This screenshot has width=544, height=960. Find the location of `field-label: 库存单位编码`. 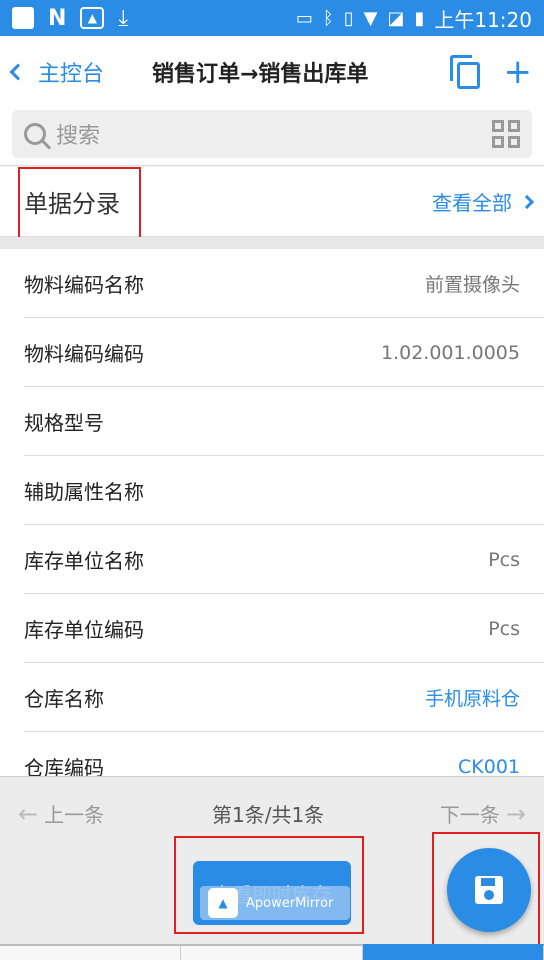

field-label: 库存单位编码 is located at coordinates (84, 630).